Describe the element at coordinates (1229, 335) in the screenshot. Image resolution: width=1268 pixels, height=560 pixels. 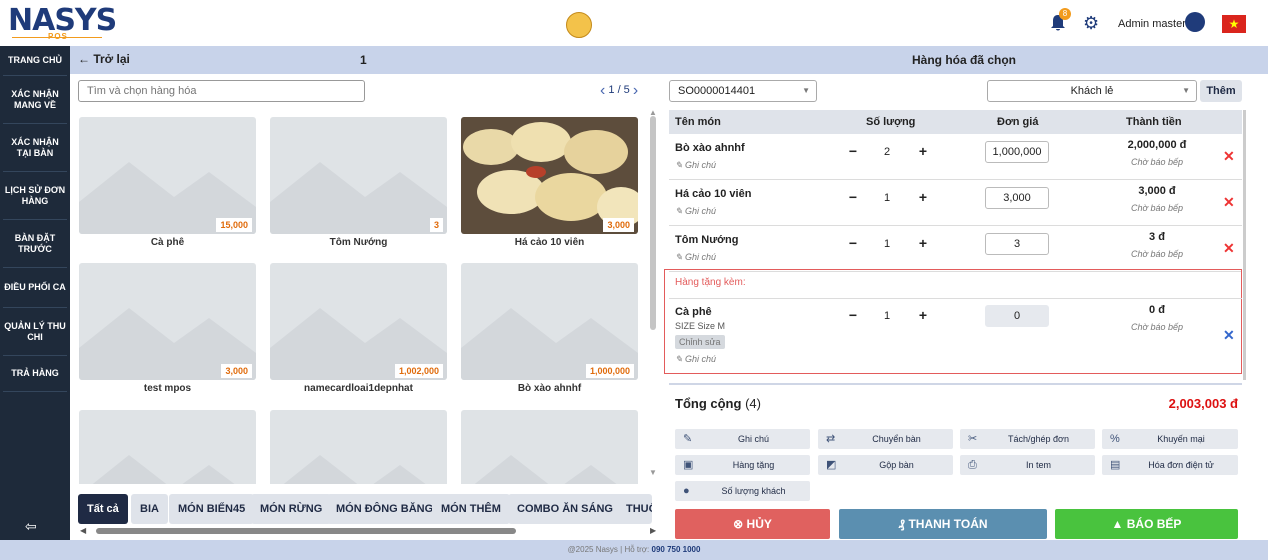
I see `remove-gift-icon: ✕` at that location.